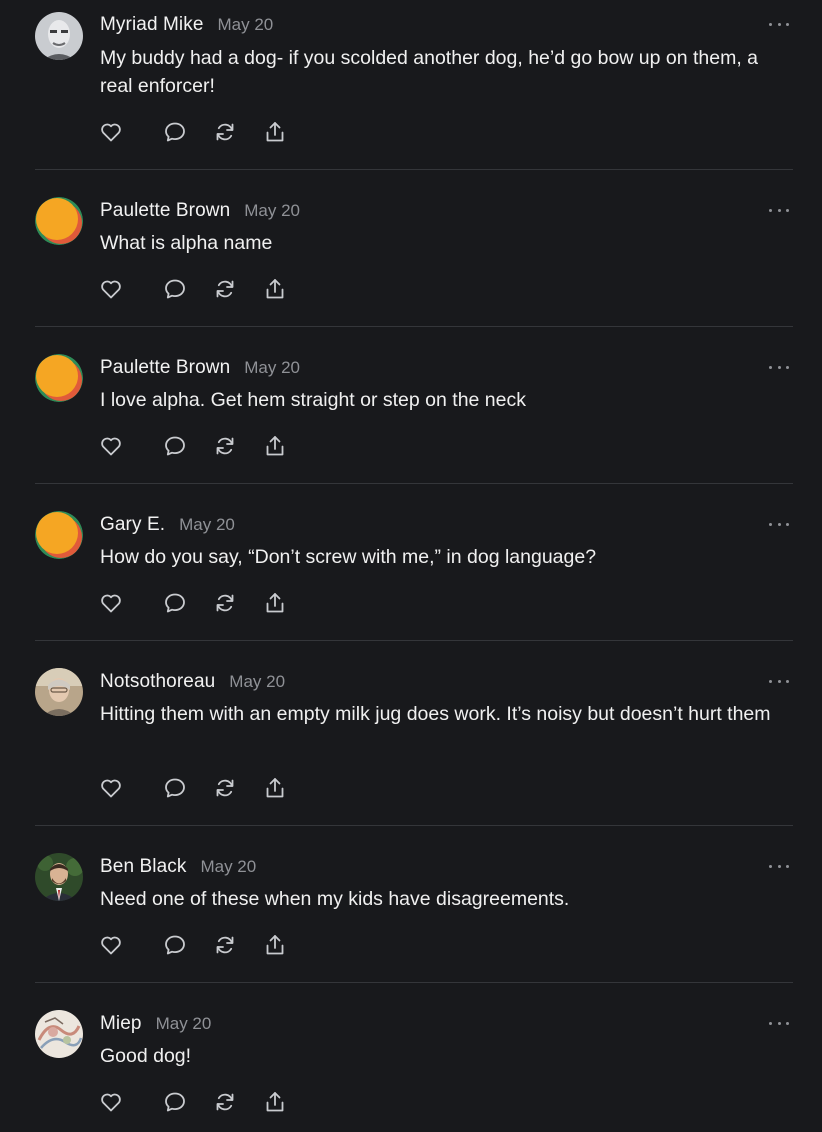 This screenshot has width=822, height=1132. What do you see at coordinates (121, 1024) in the screenshot?
I see `author-name: Miep` at bounding box center [121, 1024].